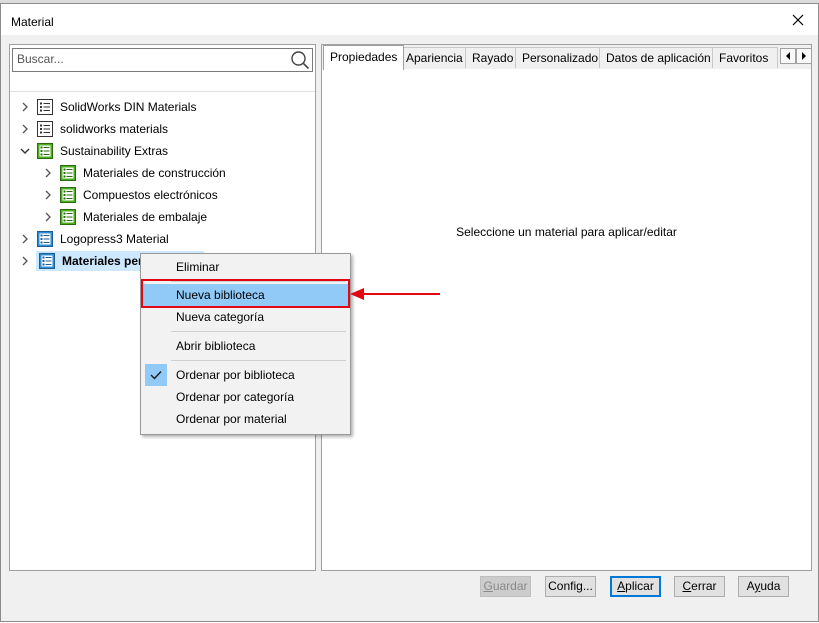 The width and height of the screenshot is (819, 623). Describe the element at coordinates (32, 22) in the screenshot. I see `window-title: Material` at that location.